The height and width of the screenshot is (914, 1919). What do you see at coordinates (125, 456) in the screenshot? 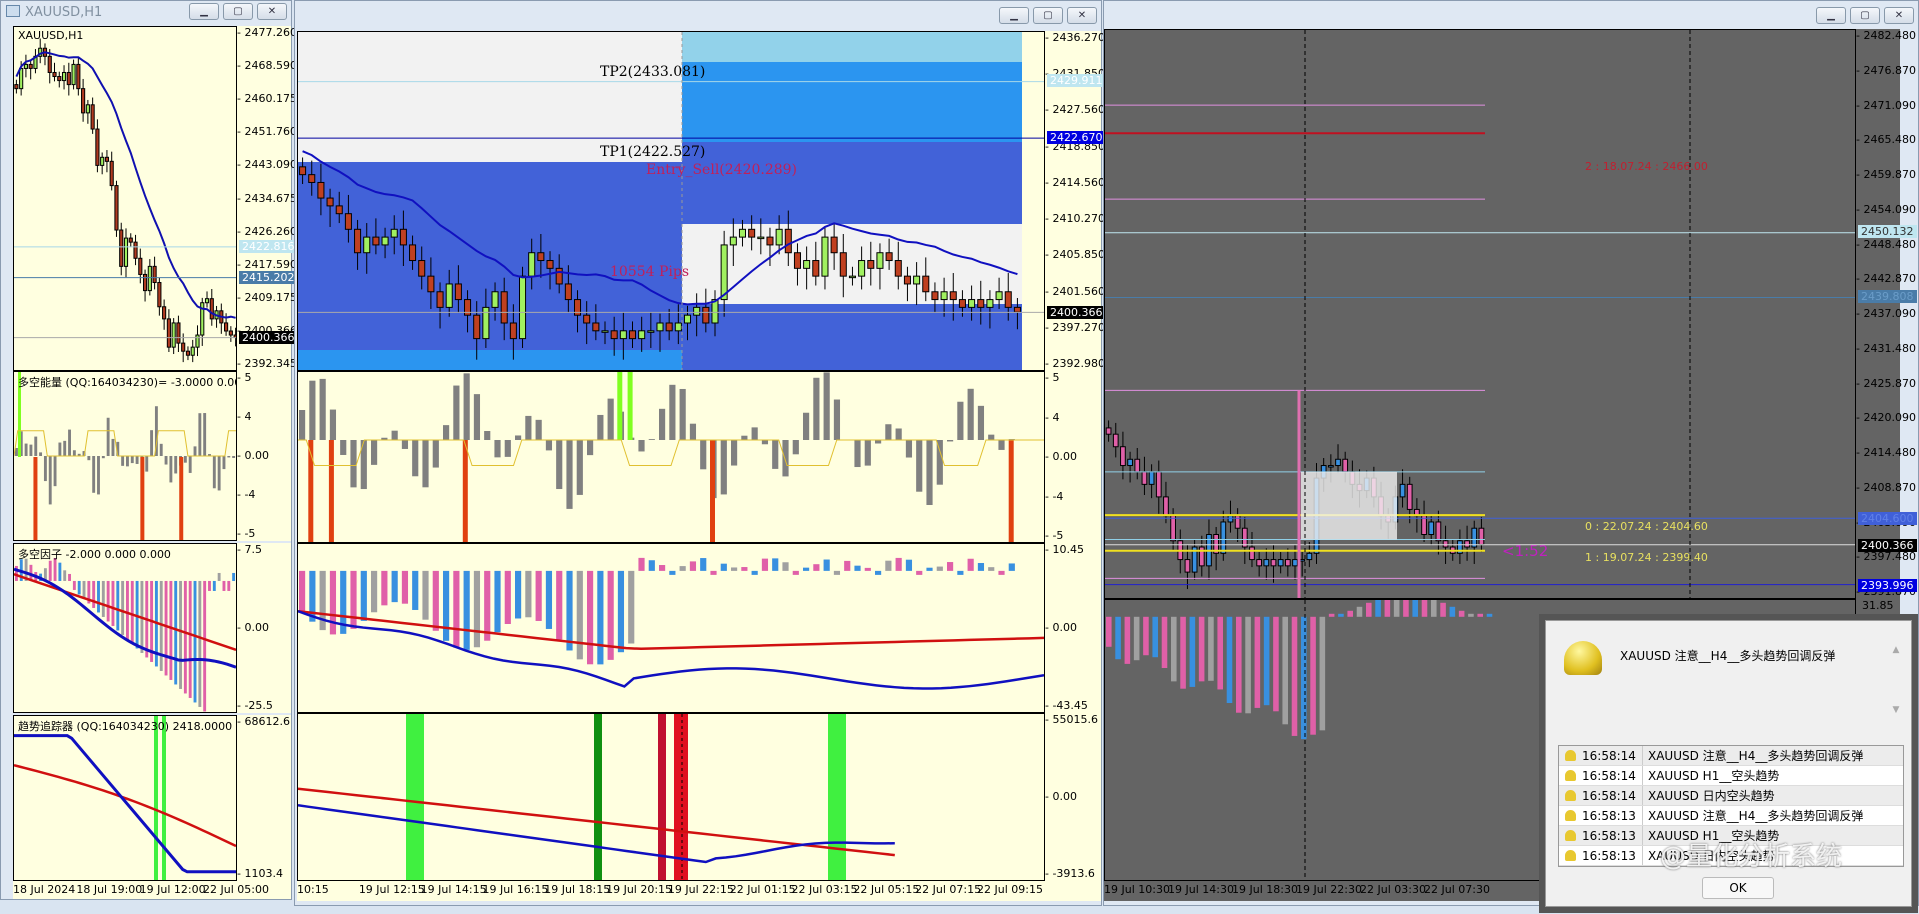
I see `indicator-pane-energy: 多空能量 (QQ:164034230)= -3.0000 0.0000` at bounding box center [125, 456].